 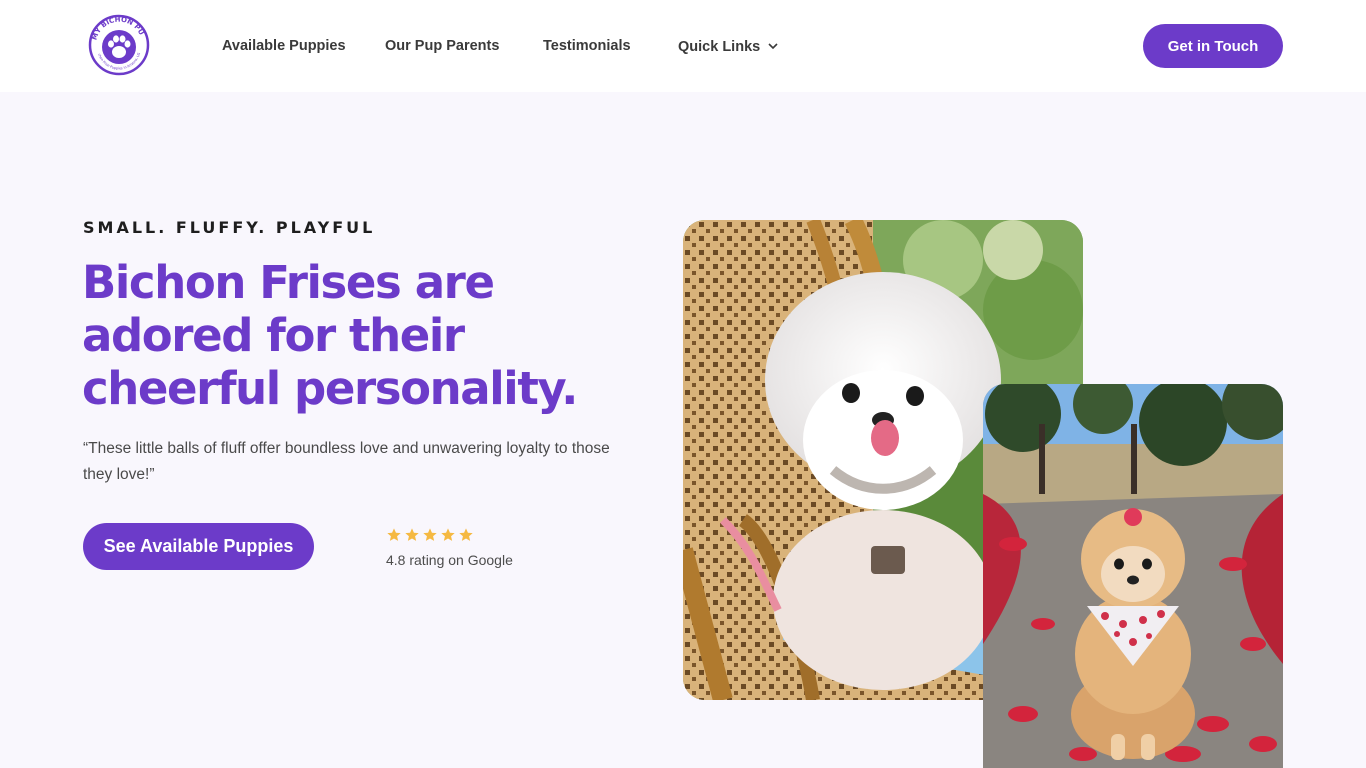 What do you see at coordinates (442, 46) in the screenshot?
I see `nav-our-pup-parents: Our Pup Parents` at bounding box center [442, 46].